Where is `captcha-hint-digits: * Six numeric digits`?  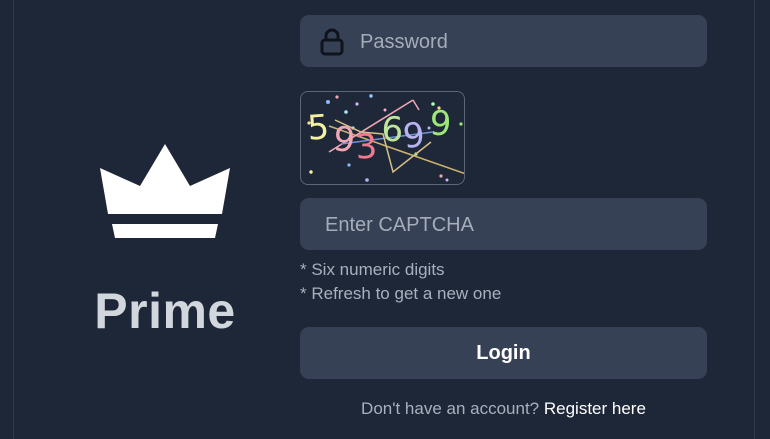
captcha-hint-digits: * Six numeric digits is located at coordinates (372, 269).